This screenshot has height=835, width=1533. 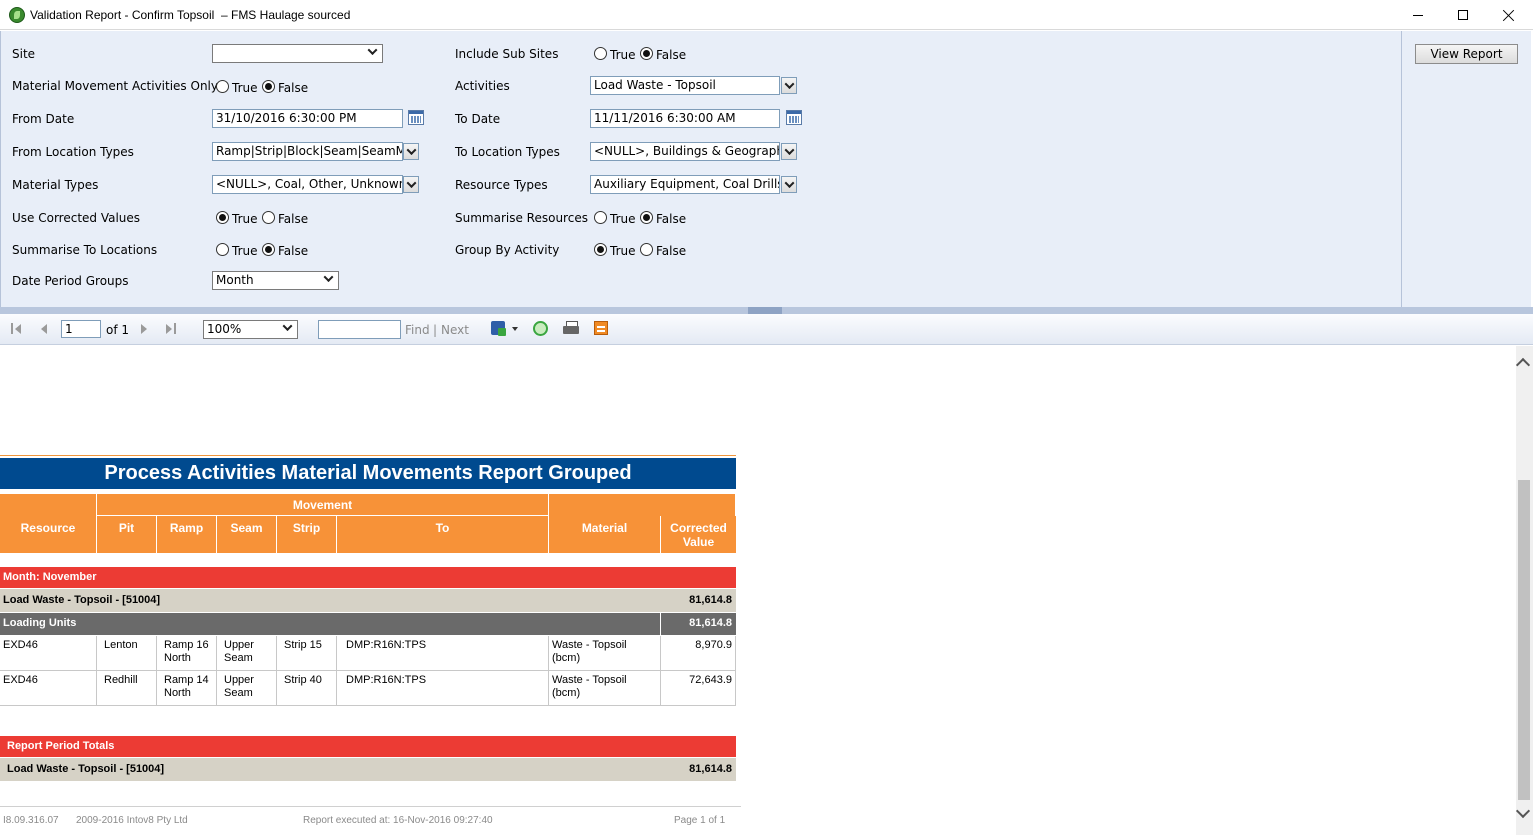 I want to click on export-dropdown-icon, so click(x=515, y=329).